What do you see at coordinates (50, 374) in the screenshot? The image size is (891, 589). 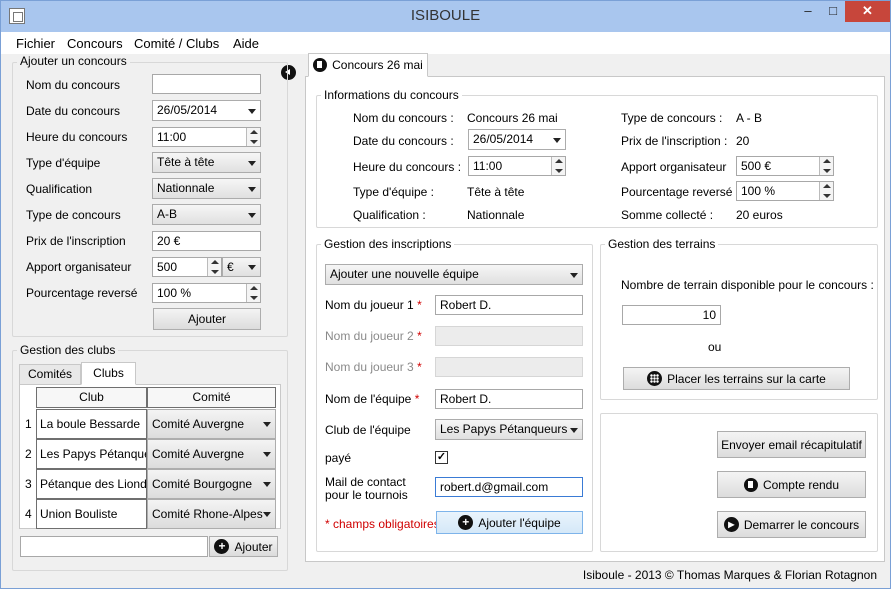 I see `tab-comites: Comités` at bounding box center [50, 374].